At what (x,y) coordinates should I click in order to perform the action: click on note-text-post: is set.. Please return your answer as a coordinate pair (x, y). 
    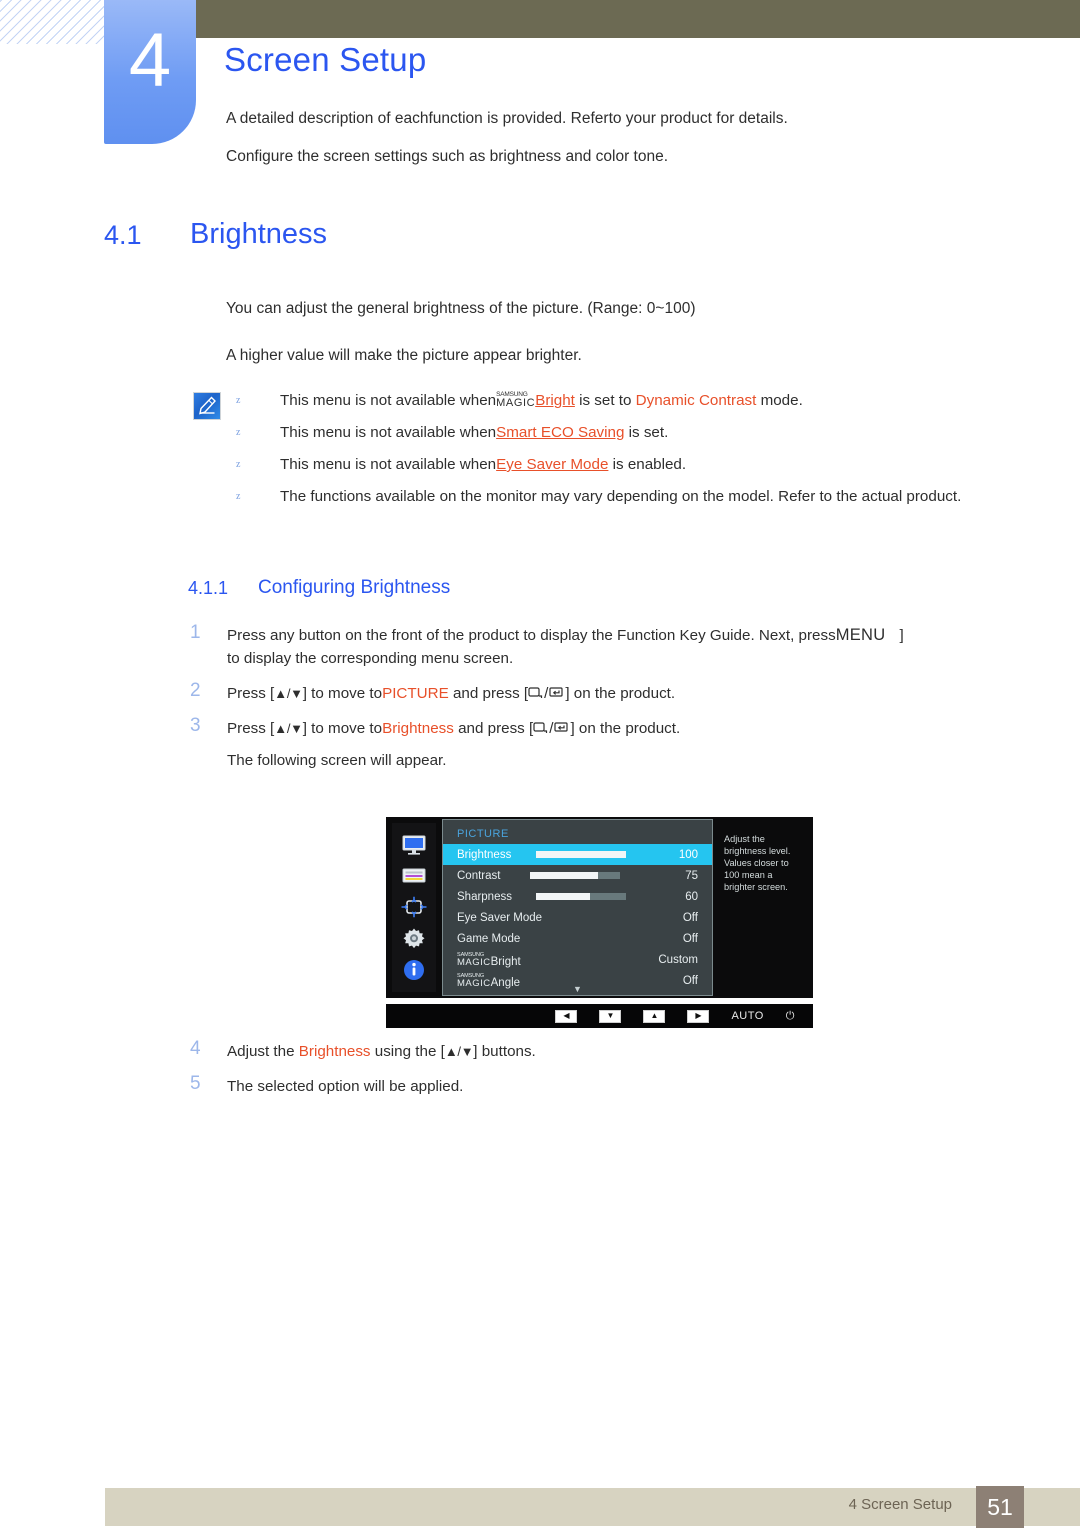
    Looking at the image, I should click on (646, 432).